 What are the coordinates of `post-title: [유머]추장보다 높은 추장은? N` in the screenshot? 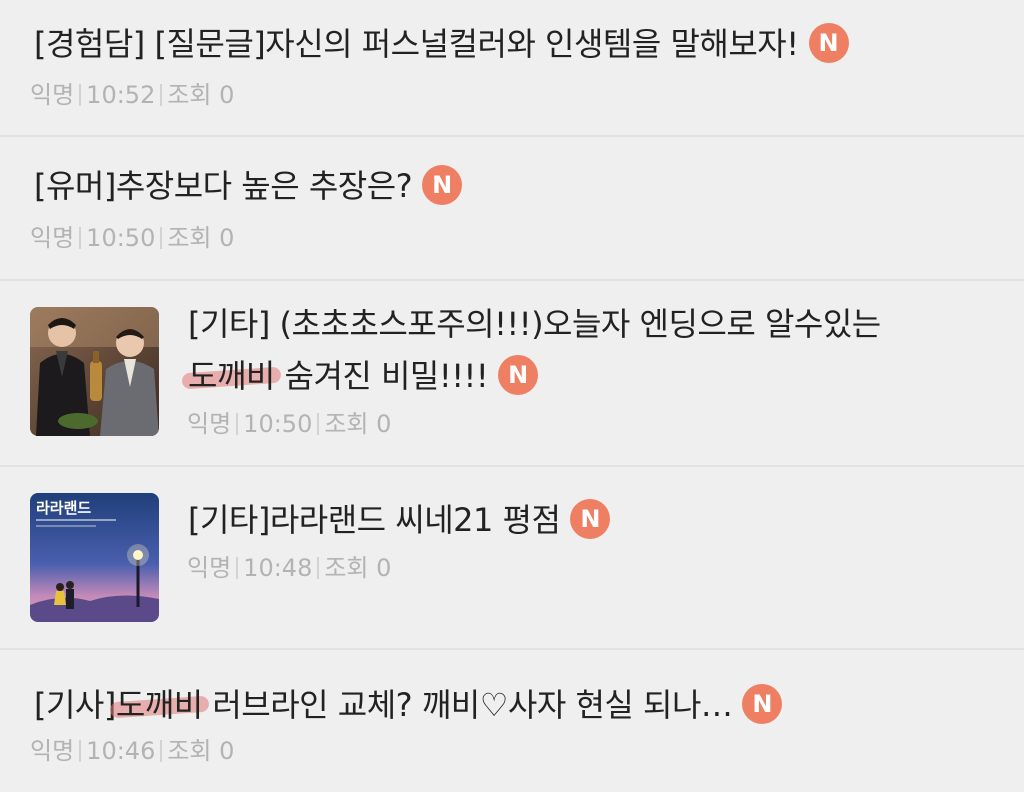 It's located at (248, 186).